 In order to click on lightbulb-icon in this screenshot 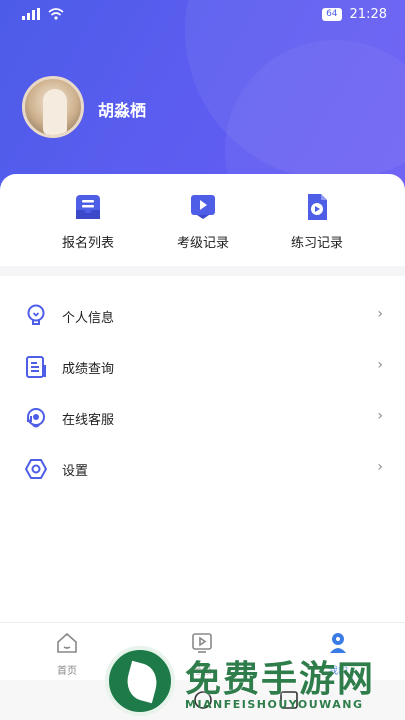, I will do `click(36, 314)`.